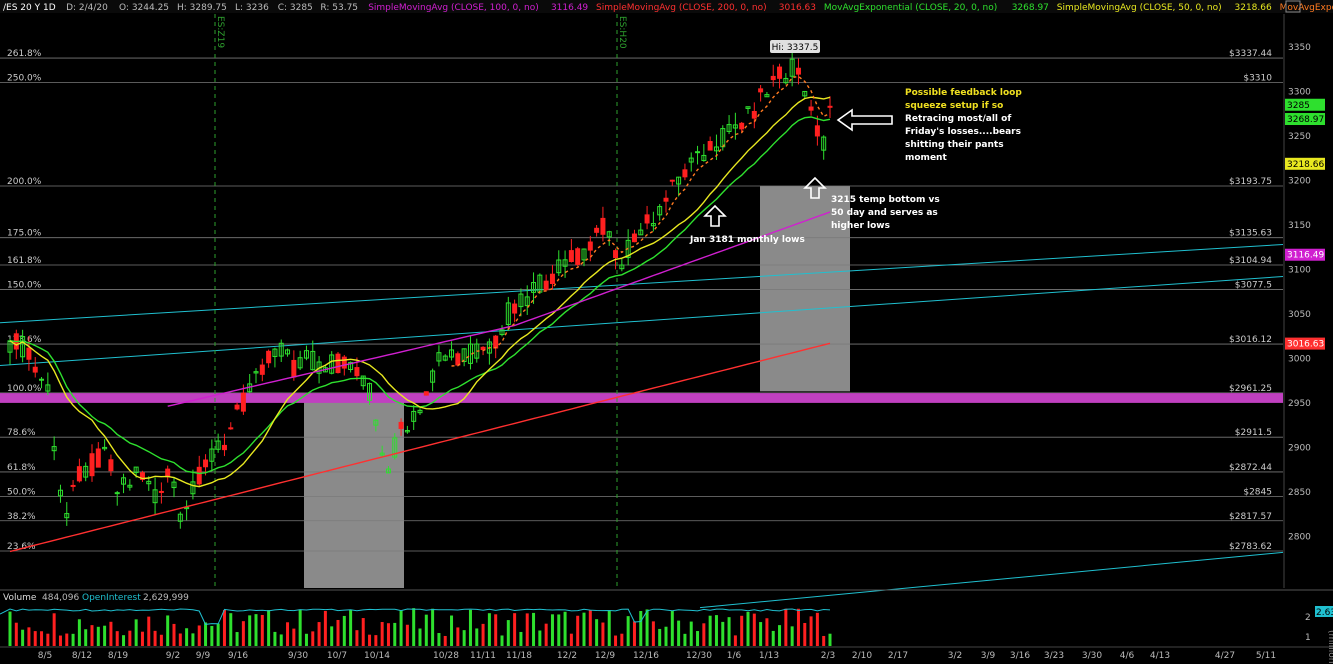 The width and height of the screenshot is (1333, 664). What do you see at coordinates (828, 656) in the screenshot?
I see `date-tick-18: 2/3` at bounding box center [828, 656].